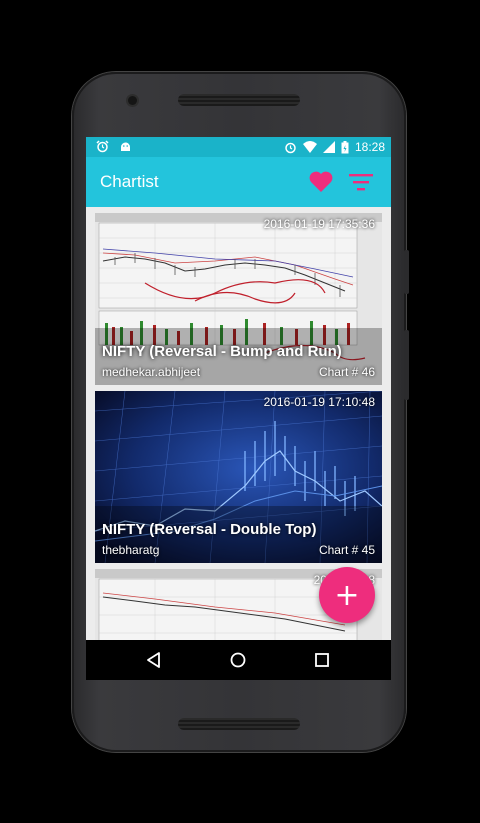 The height and width of the screenshot is (823, 480). What do you see at coordinates (154, 660) in the screenshot?
I see `back-icon` at bounding box center [154, 660].